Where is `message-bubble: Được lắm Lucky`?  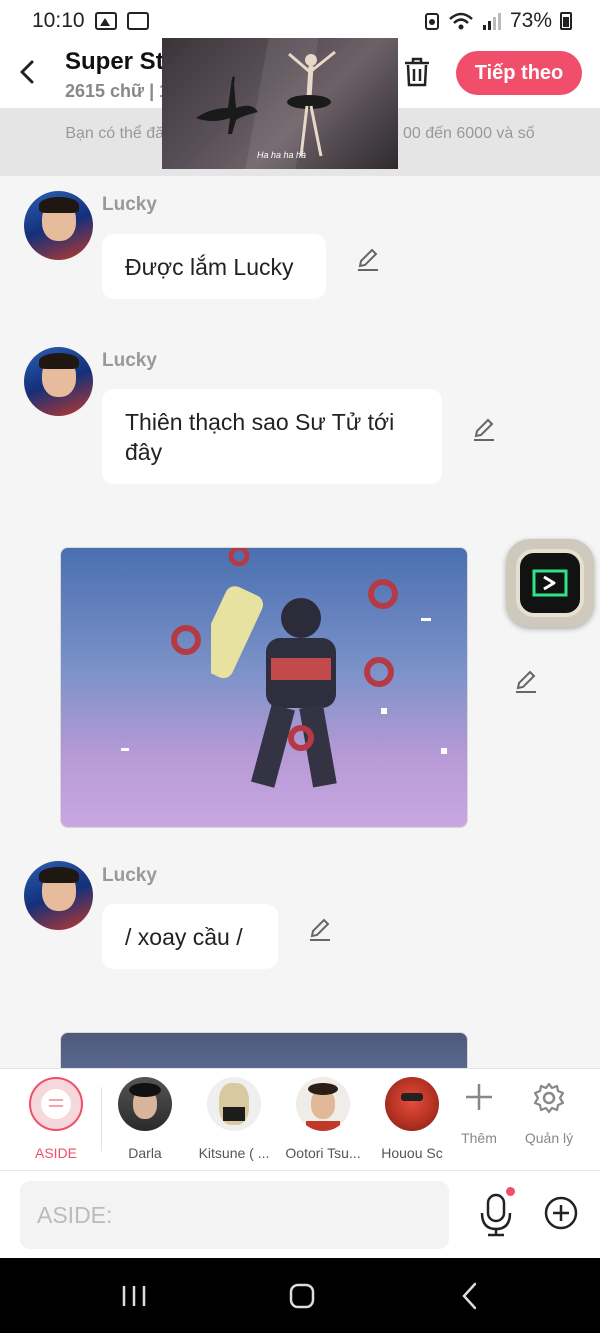
message-bubble: Được lắm Lucky is located at coordinates (214, 266).